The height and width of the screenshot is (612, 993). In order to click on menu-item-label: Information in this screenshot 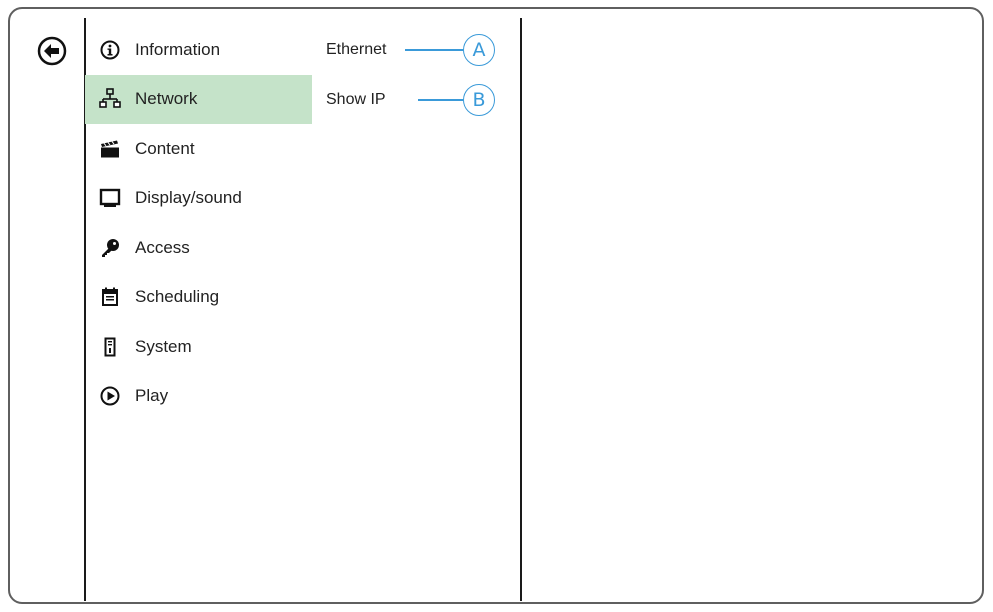, I will do `click(178, 49)`.